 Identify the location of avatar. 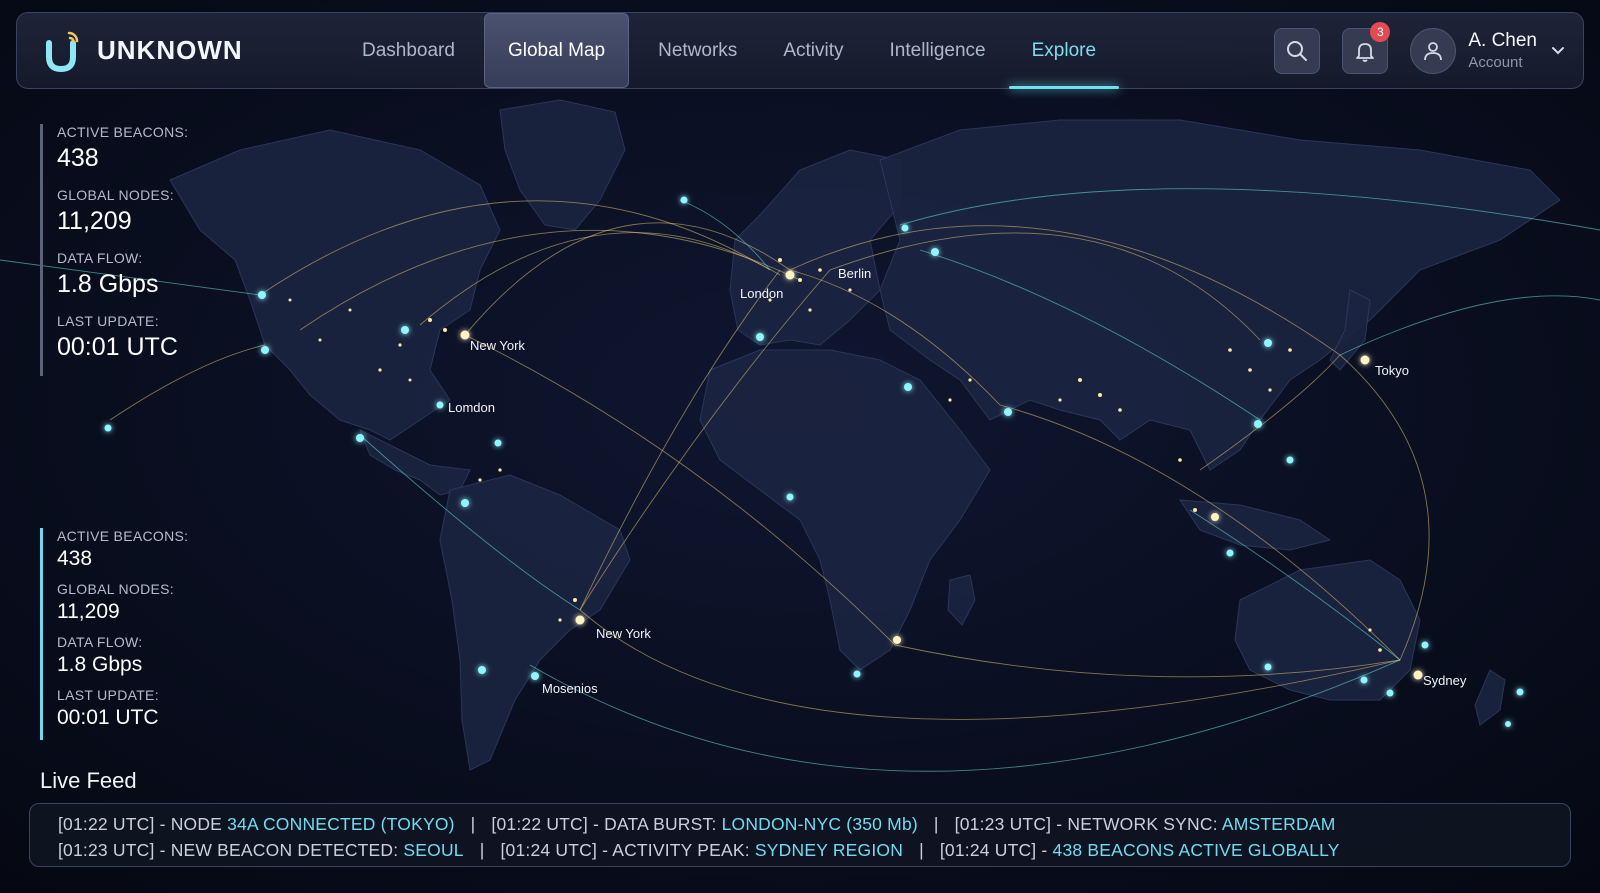
(1433, 50).